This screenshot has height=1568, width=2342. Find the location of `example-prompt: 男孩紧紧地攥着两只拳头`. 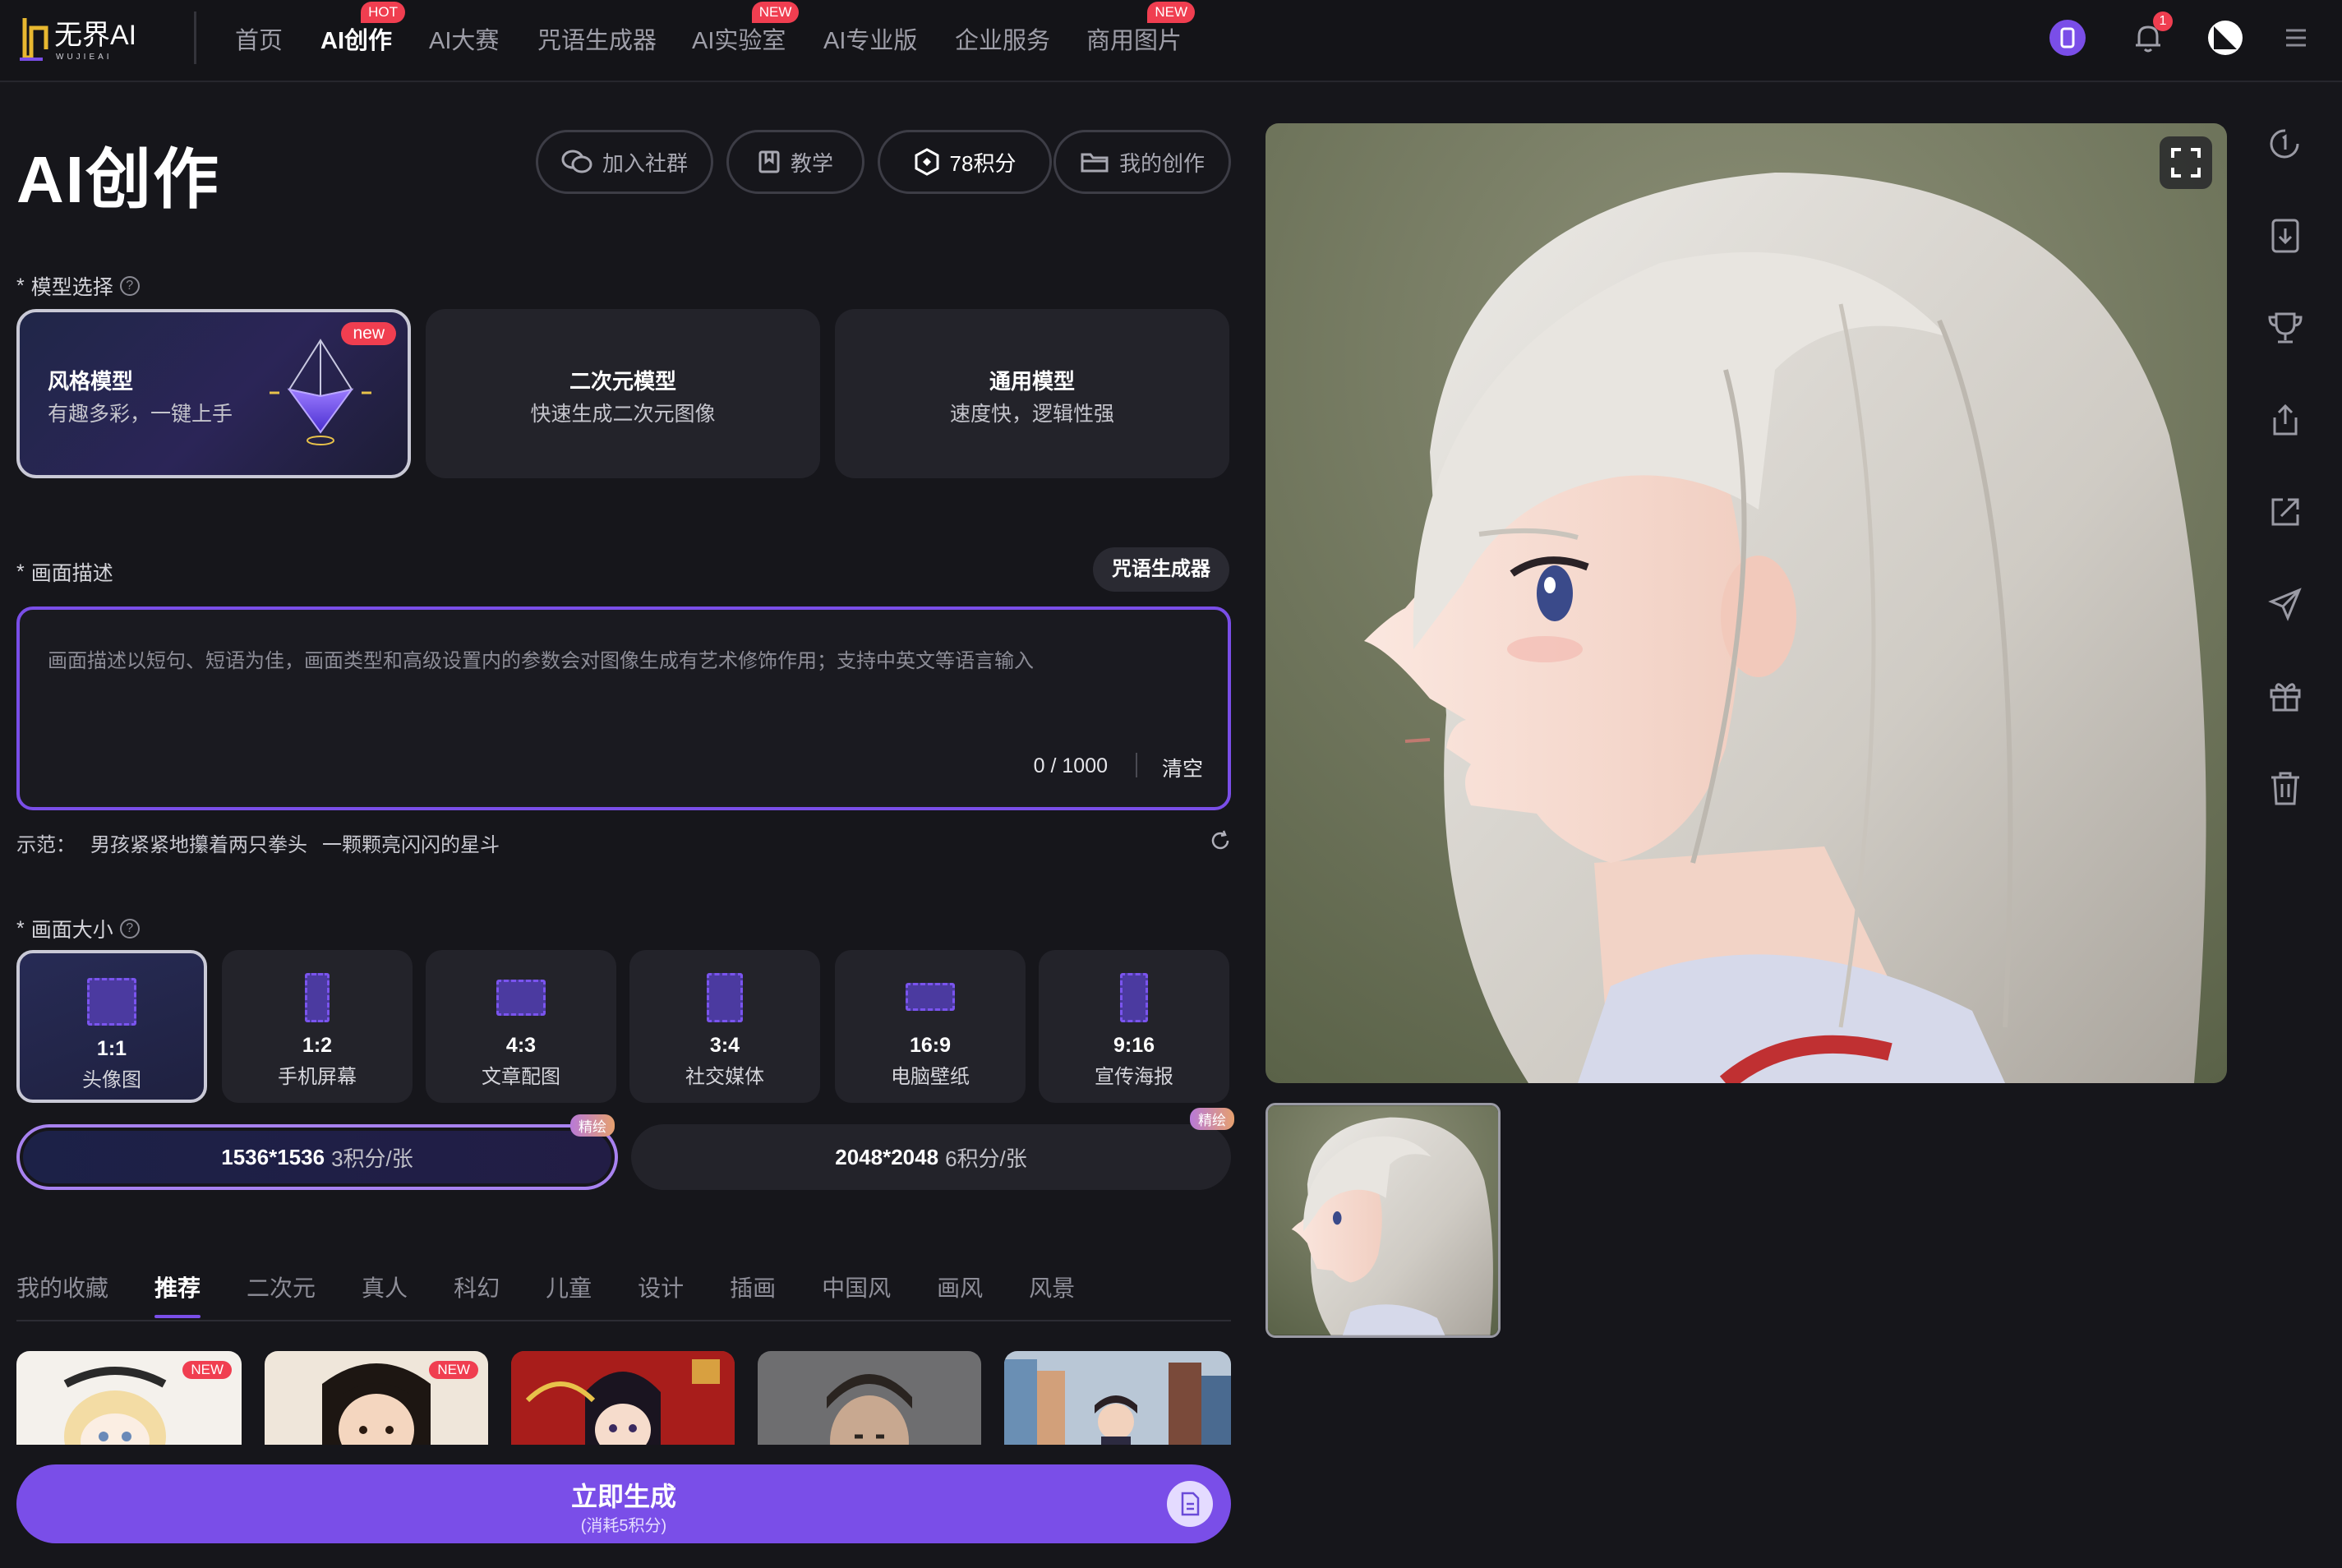

example-prompt: 男孩紧紧地攥着两只拳头 is located at coordinates (198, 842).